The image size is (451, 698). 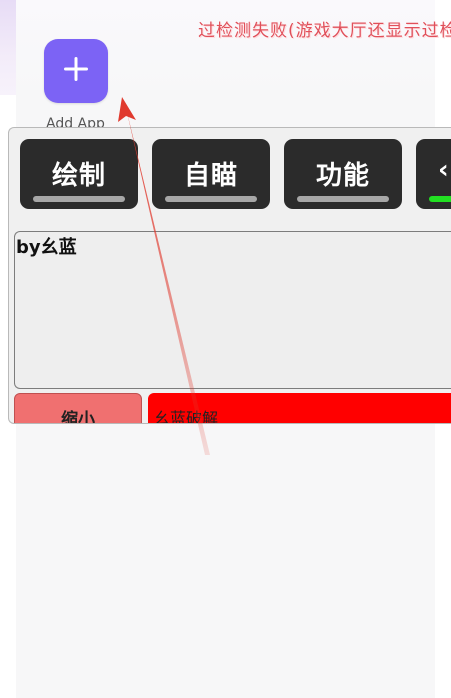 I want to click on tab-label: ‹, so click(x=444, y=170).